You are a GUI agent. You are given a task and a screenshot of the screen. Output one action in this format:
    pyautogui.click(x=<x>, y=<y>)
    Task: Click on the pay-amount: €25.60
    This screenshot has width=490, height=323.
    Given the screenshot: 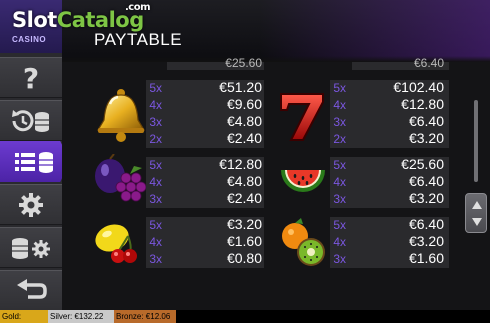 What is the action you would take?
    pyautogui.click(x=422, y=164)
    